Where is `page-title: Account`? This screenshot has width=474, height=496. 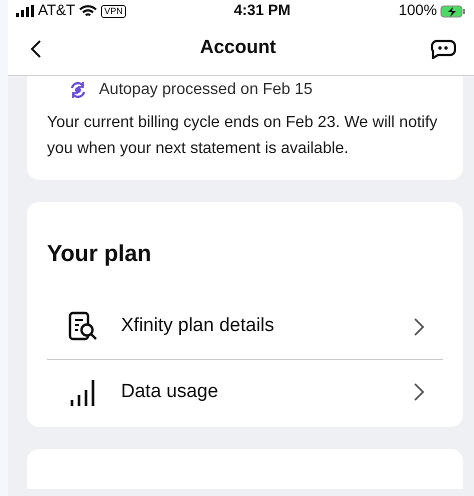
page-title: Account is located at coordinates (238, 48).